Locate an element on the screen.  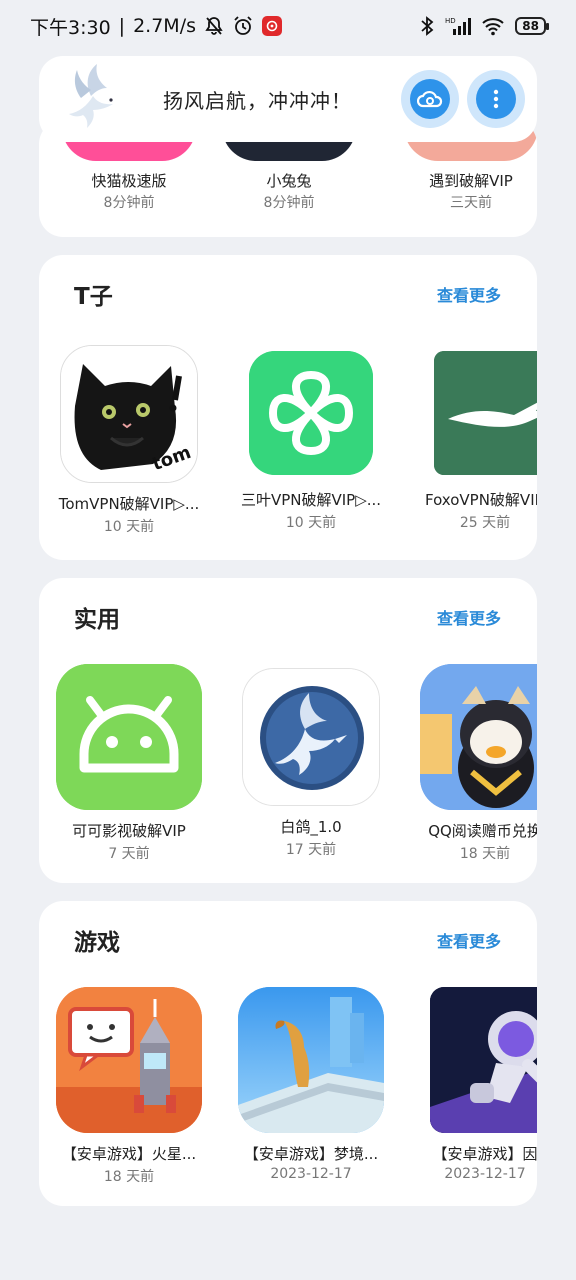
status-left: 下午3:30 | 2.7M/s is located at coordinates (156, 26).